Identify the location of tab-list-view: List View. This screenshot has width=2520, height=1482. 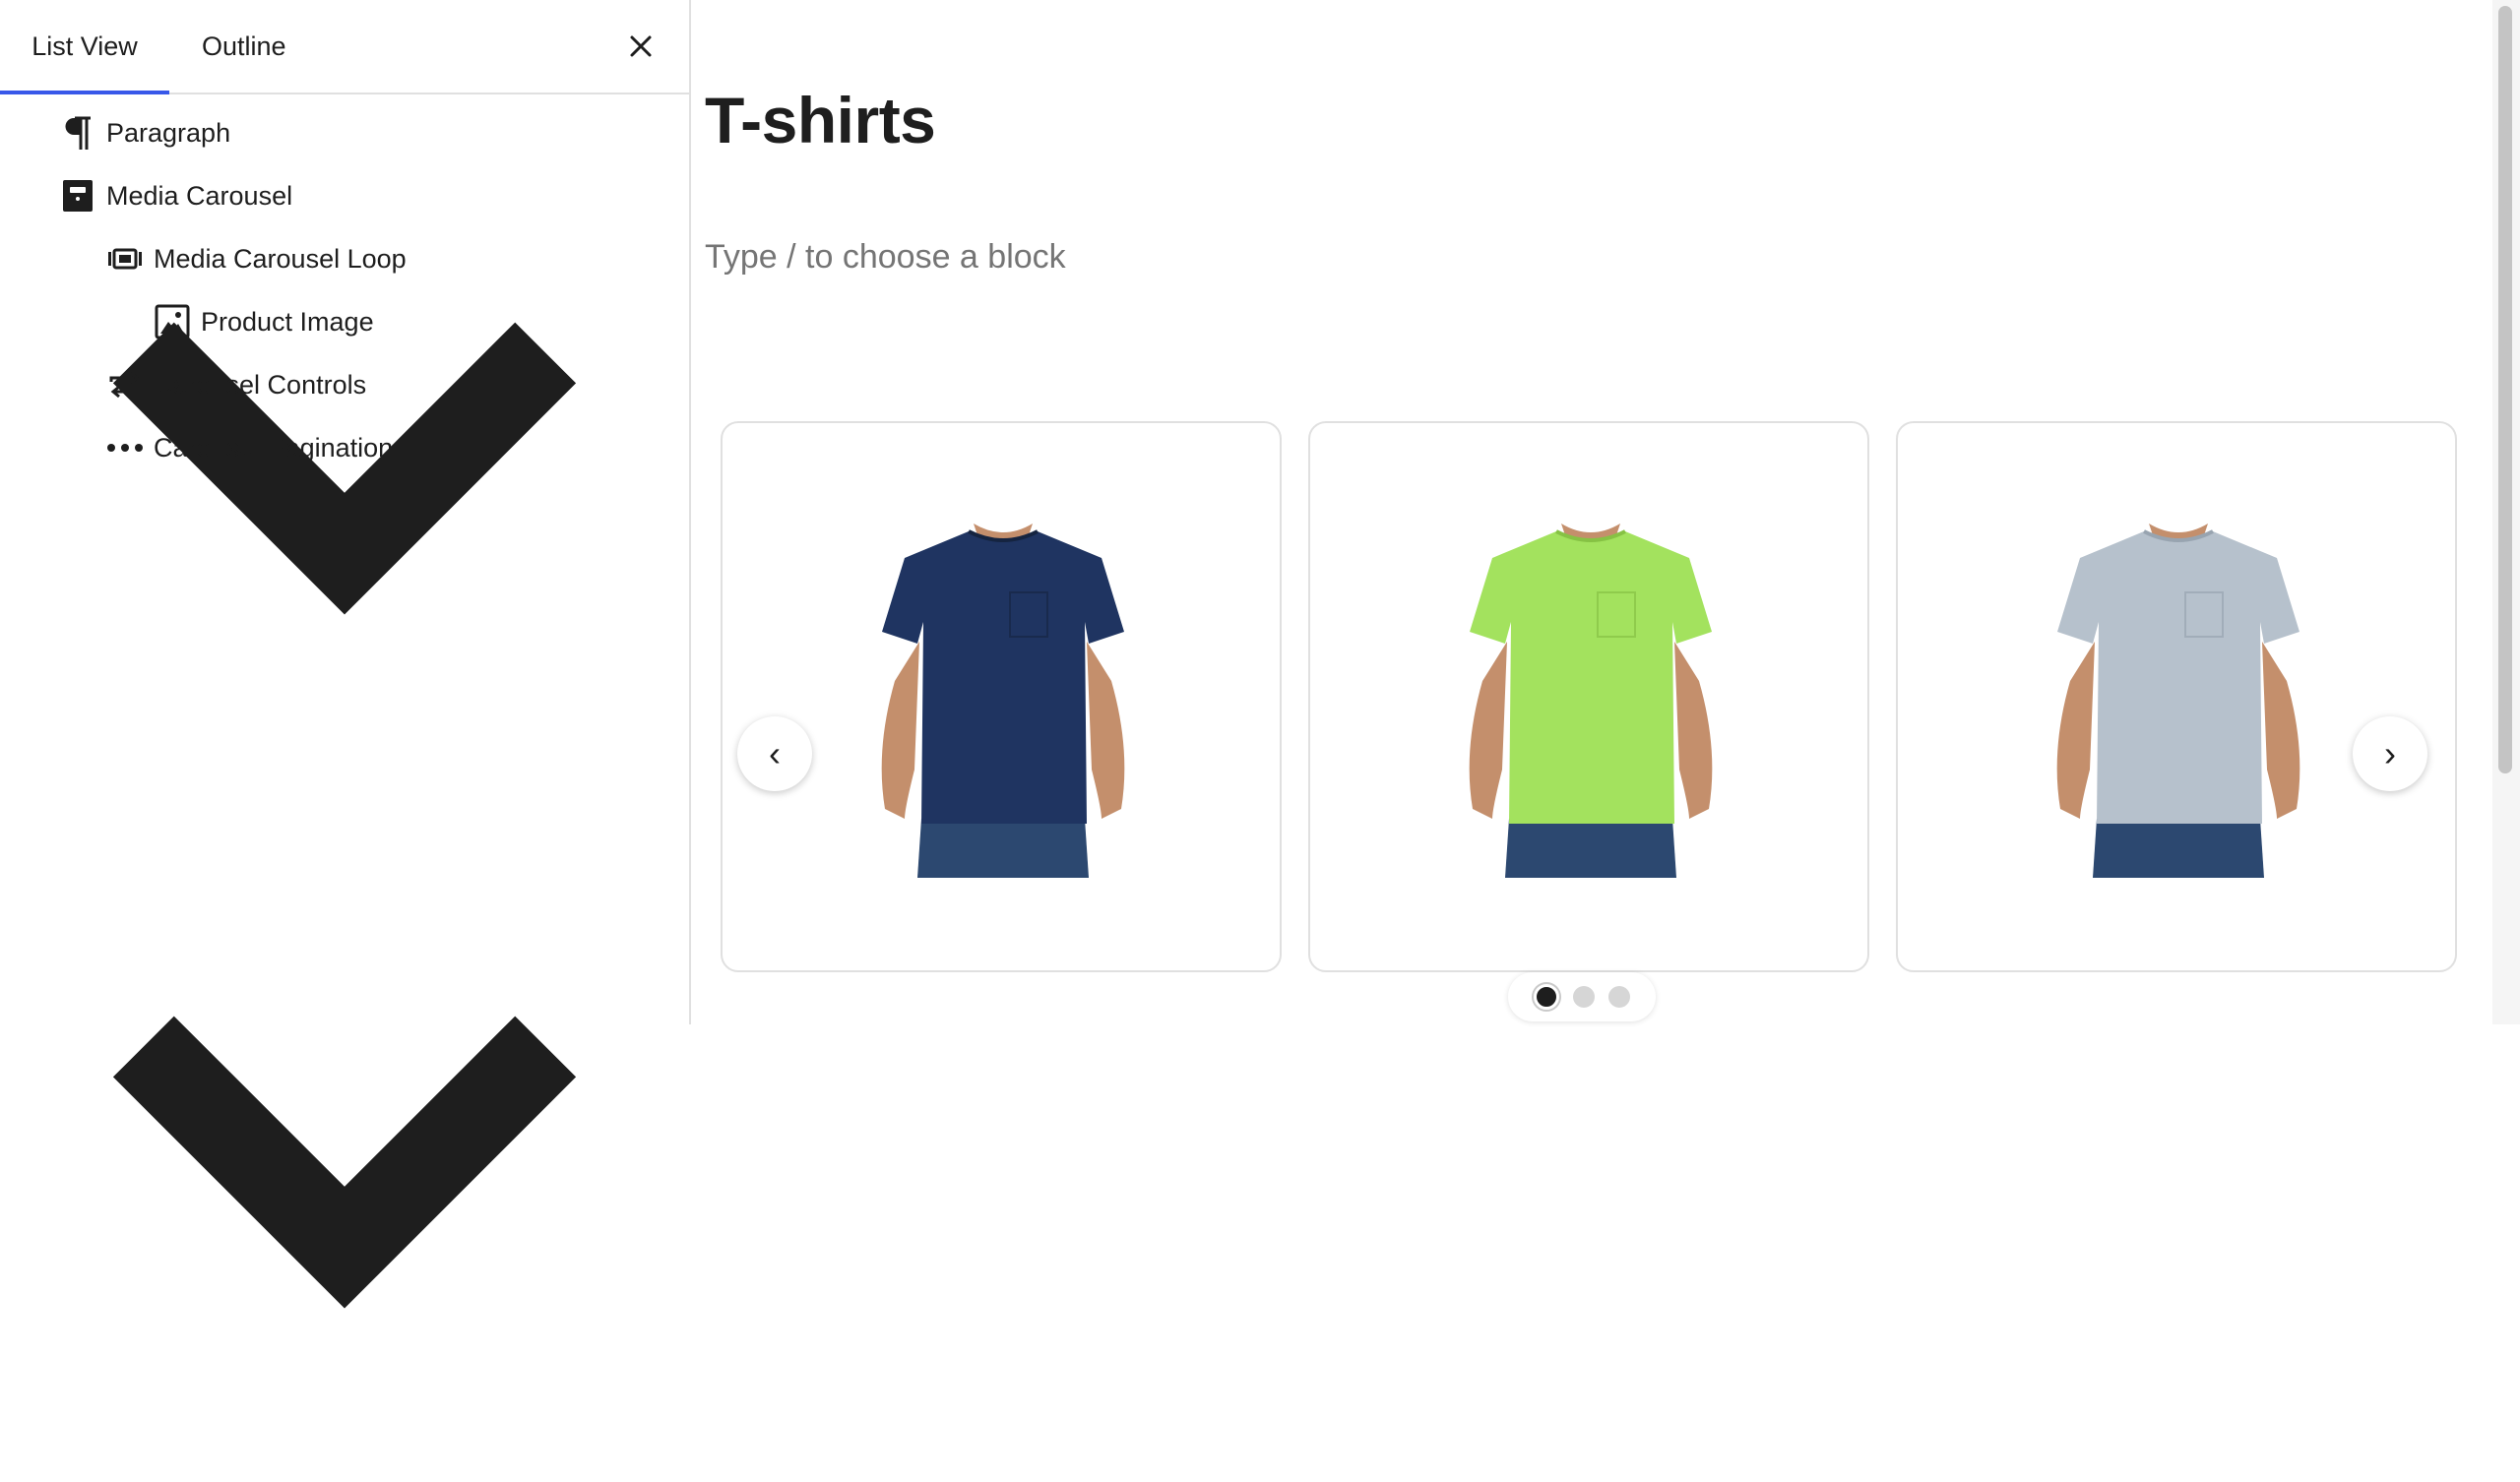
(84, 47).